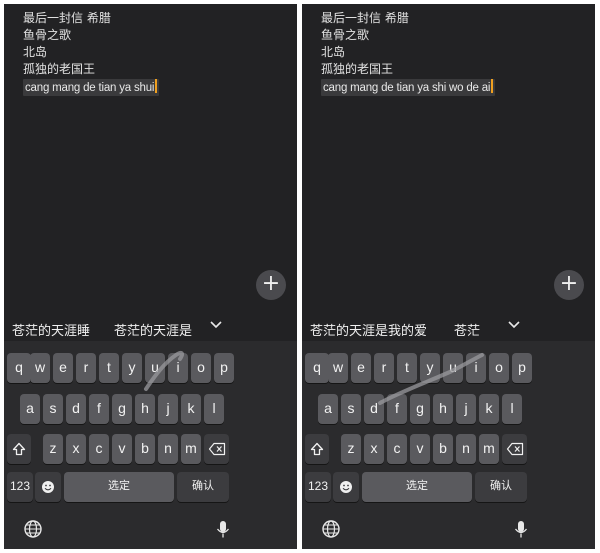 The width and height of the screenshot is (600, 553). I want to click on candidate-bar: 苍茫的天涯是我的爱 苍茫, so click(448, 328).